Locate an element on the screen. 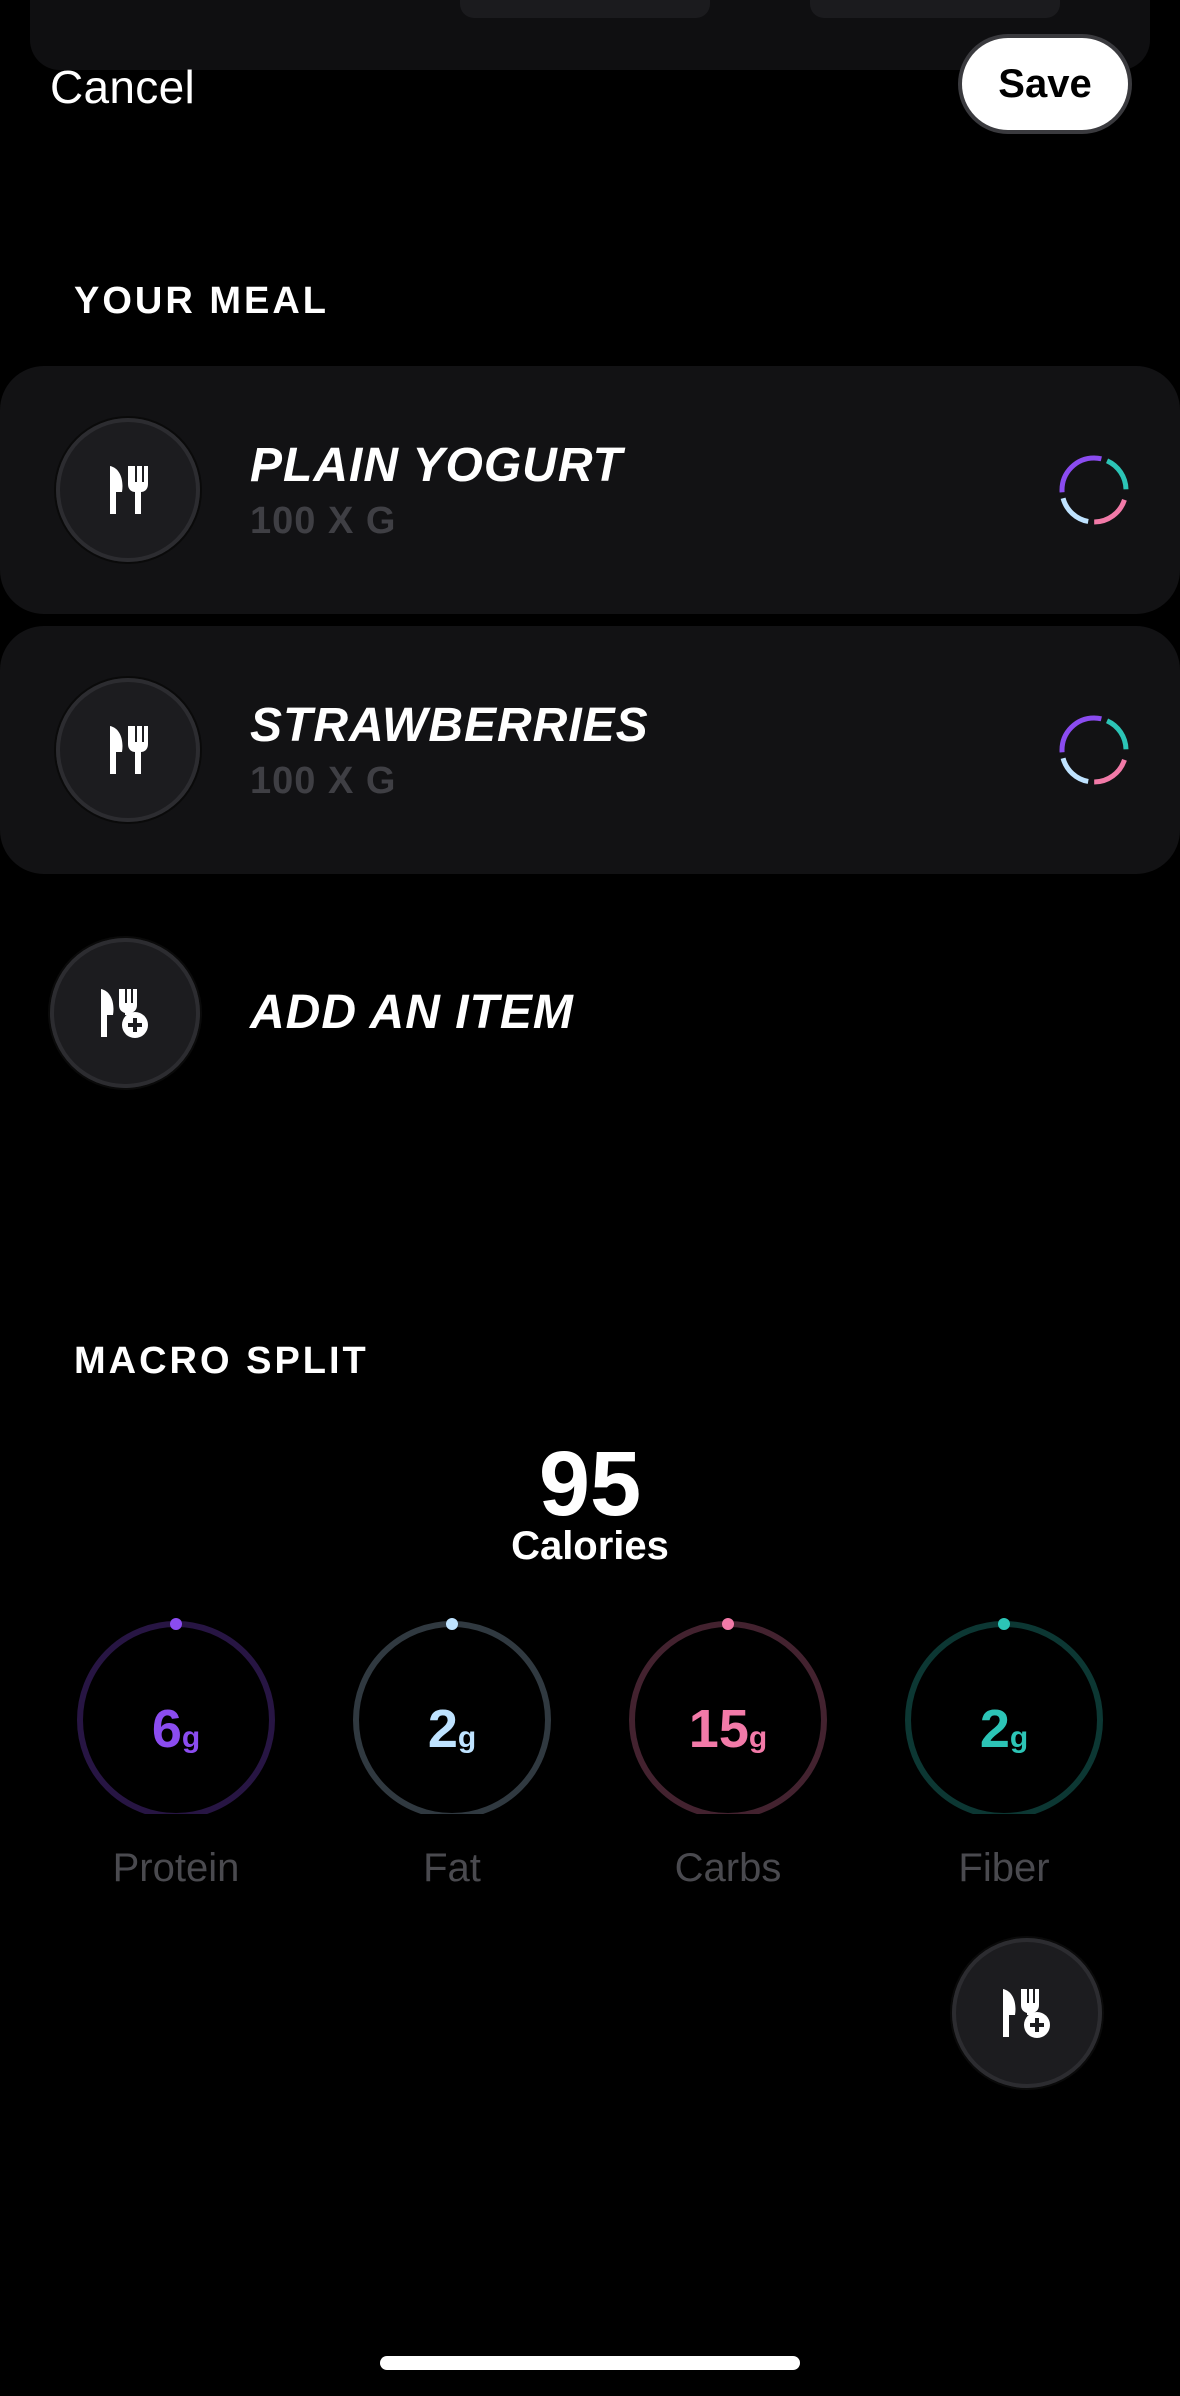 The height and width of the screenshot is (2396, 1180). meal-item: PLAIN YOGURT 100 X G is located at coordinates (590, 490).